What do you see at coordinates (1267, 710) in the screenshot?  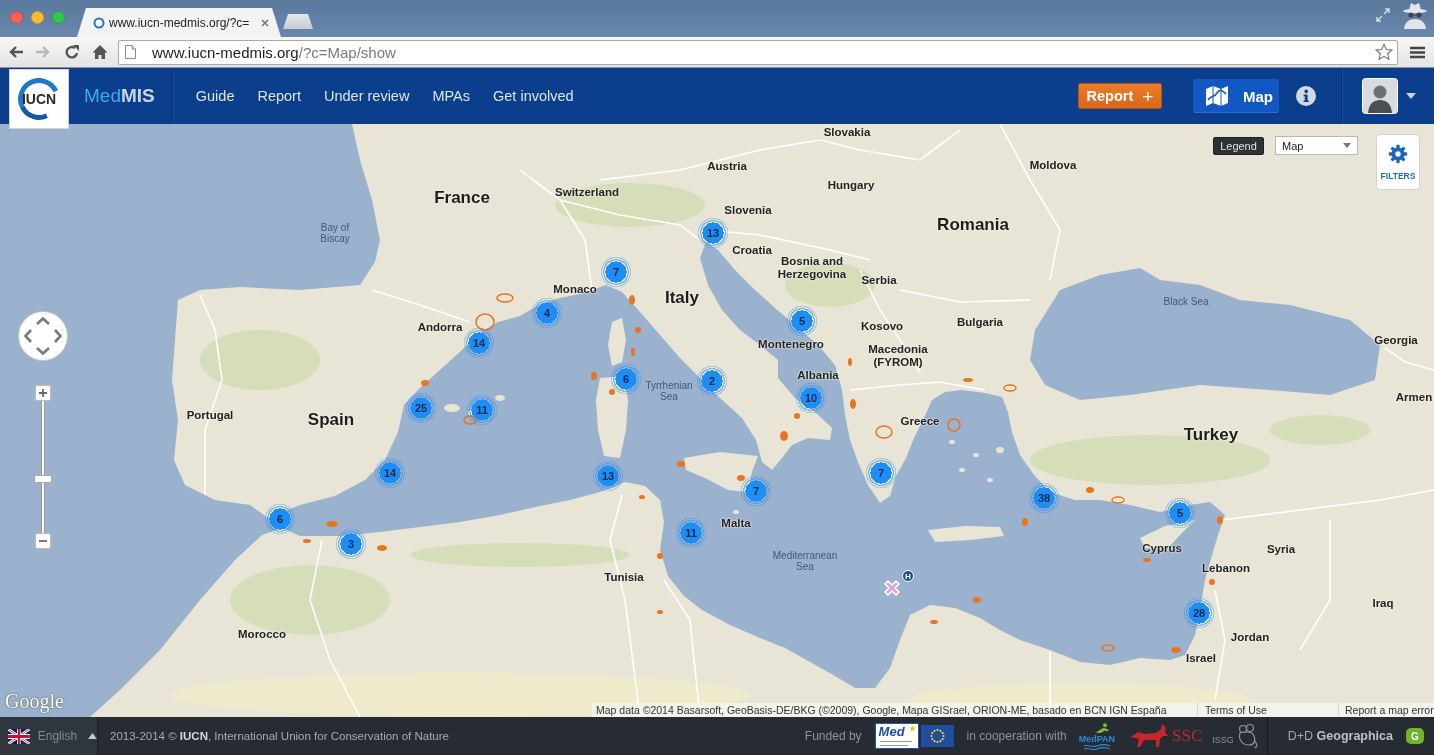 I see `terms-link: Terms of Use` at bounding box center [1267, 710].